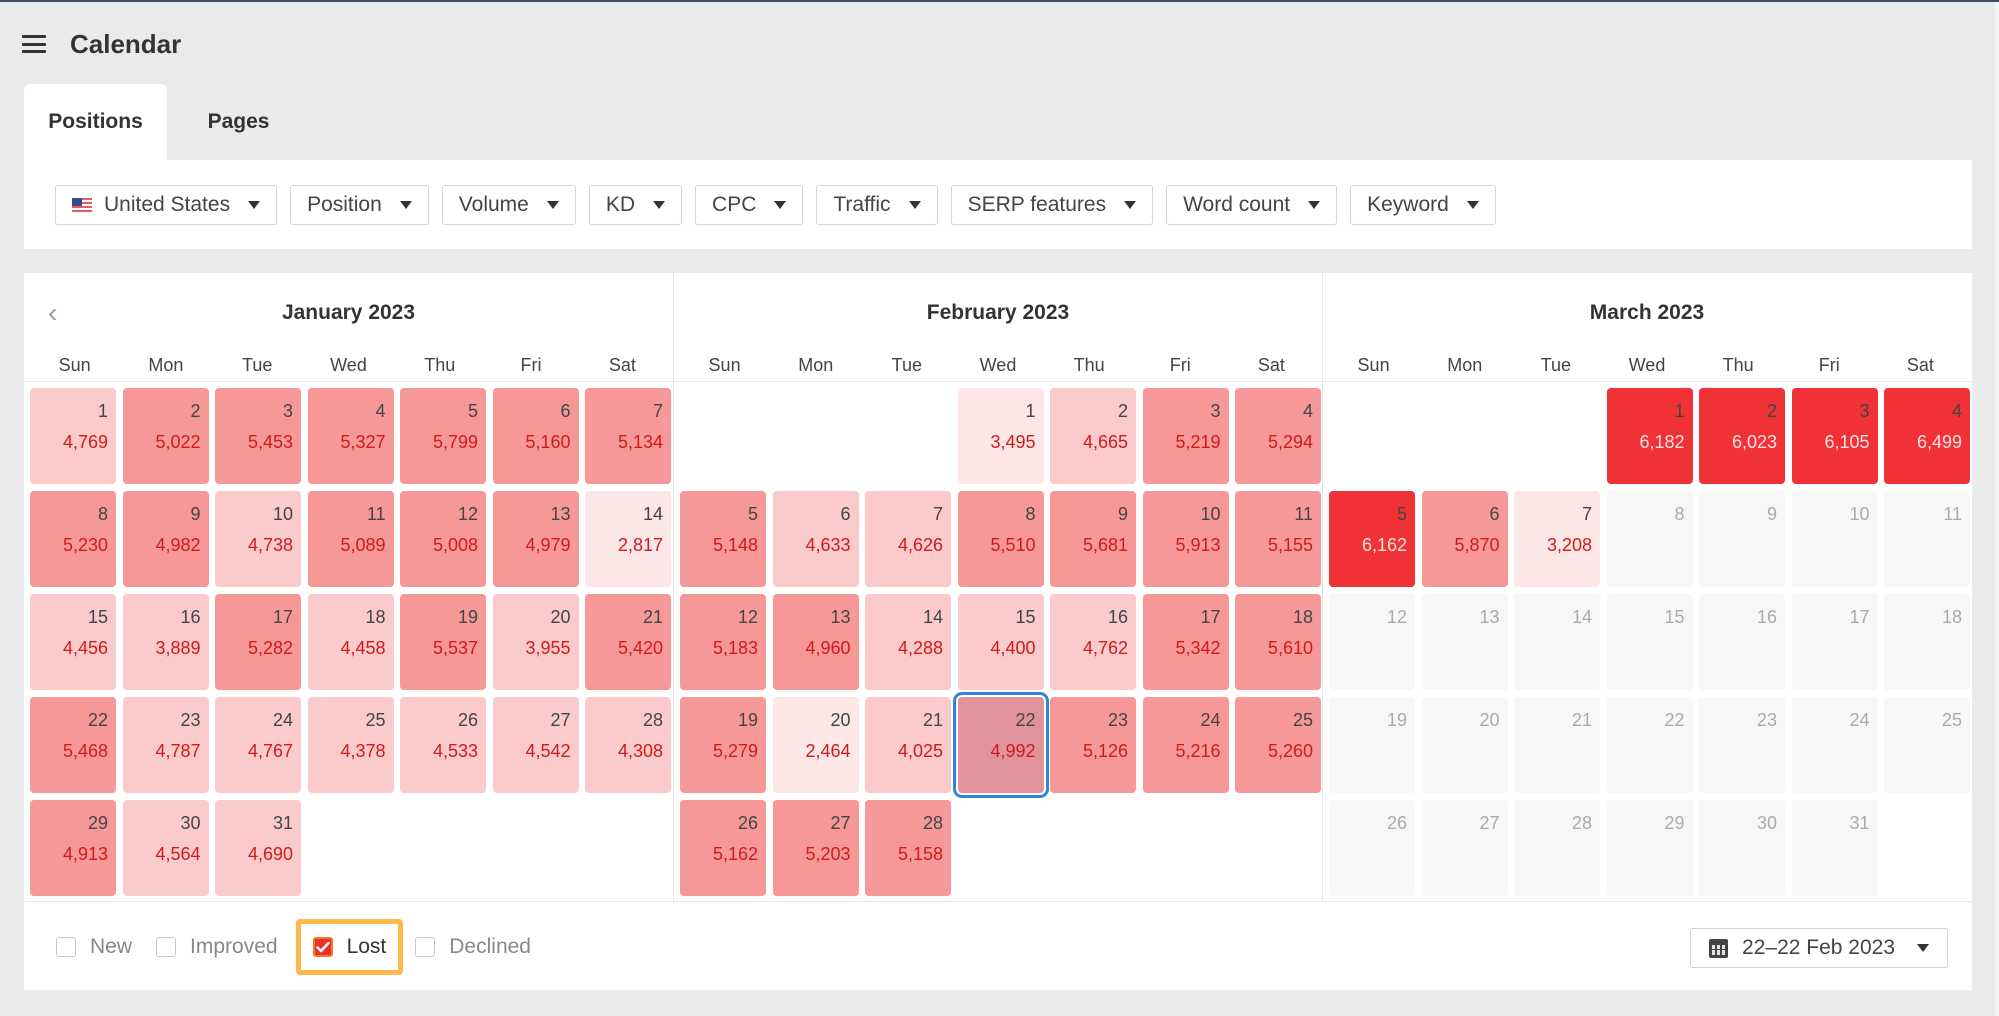 This screenshot has height=1016, width=1999. Describe the element at coordinates (73, 745) in the screenshot. I see `day-cell: 22 5,468` at that location.